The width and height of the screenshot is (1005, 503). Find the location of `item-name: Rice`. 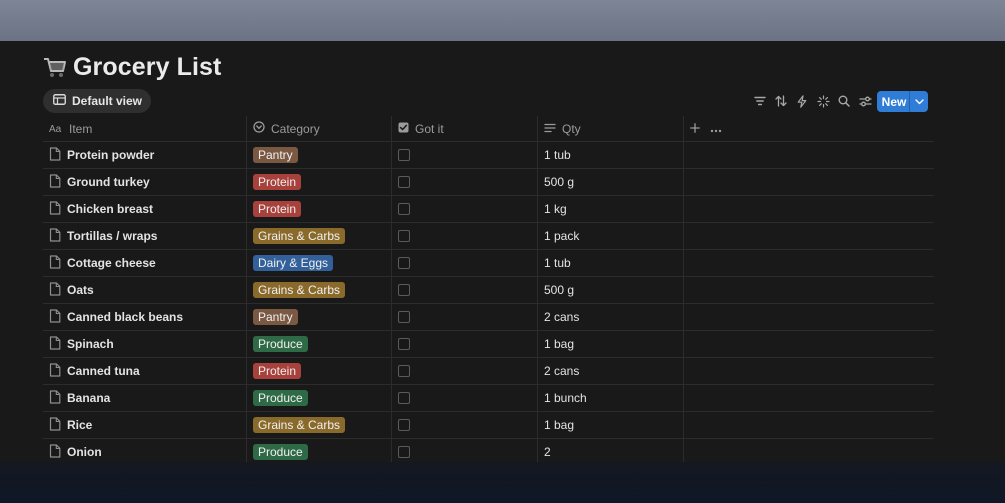

item-name: Rice is located at coordinates (79, 425).